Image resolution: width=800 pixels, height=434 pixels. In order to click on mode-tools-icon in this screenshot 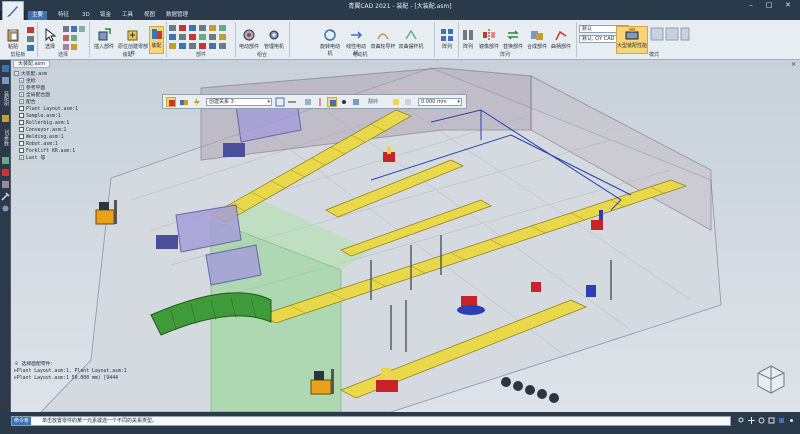, I will do `click(670, 37)`.